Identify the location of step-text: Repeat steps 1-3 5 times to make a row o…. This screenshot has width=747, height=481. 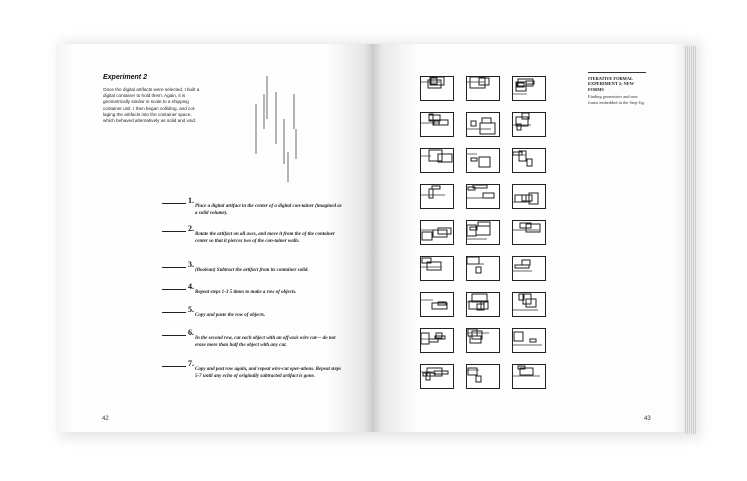
(246, 292).